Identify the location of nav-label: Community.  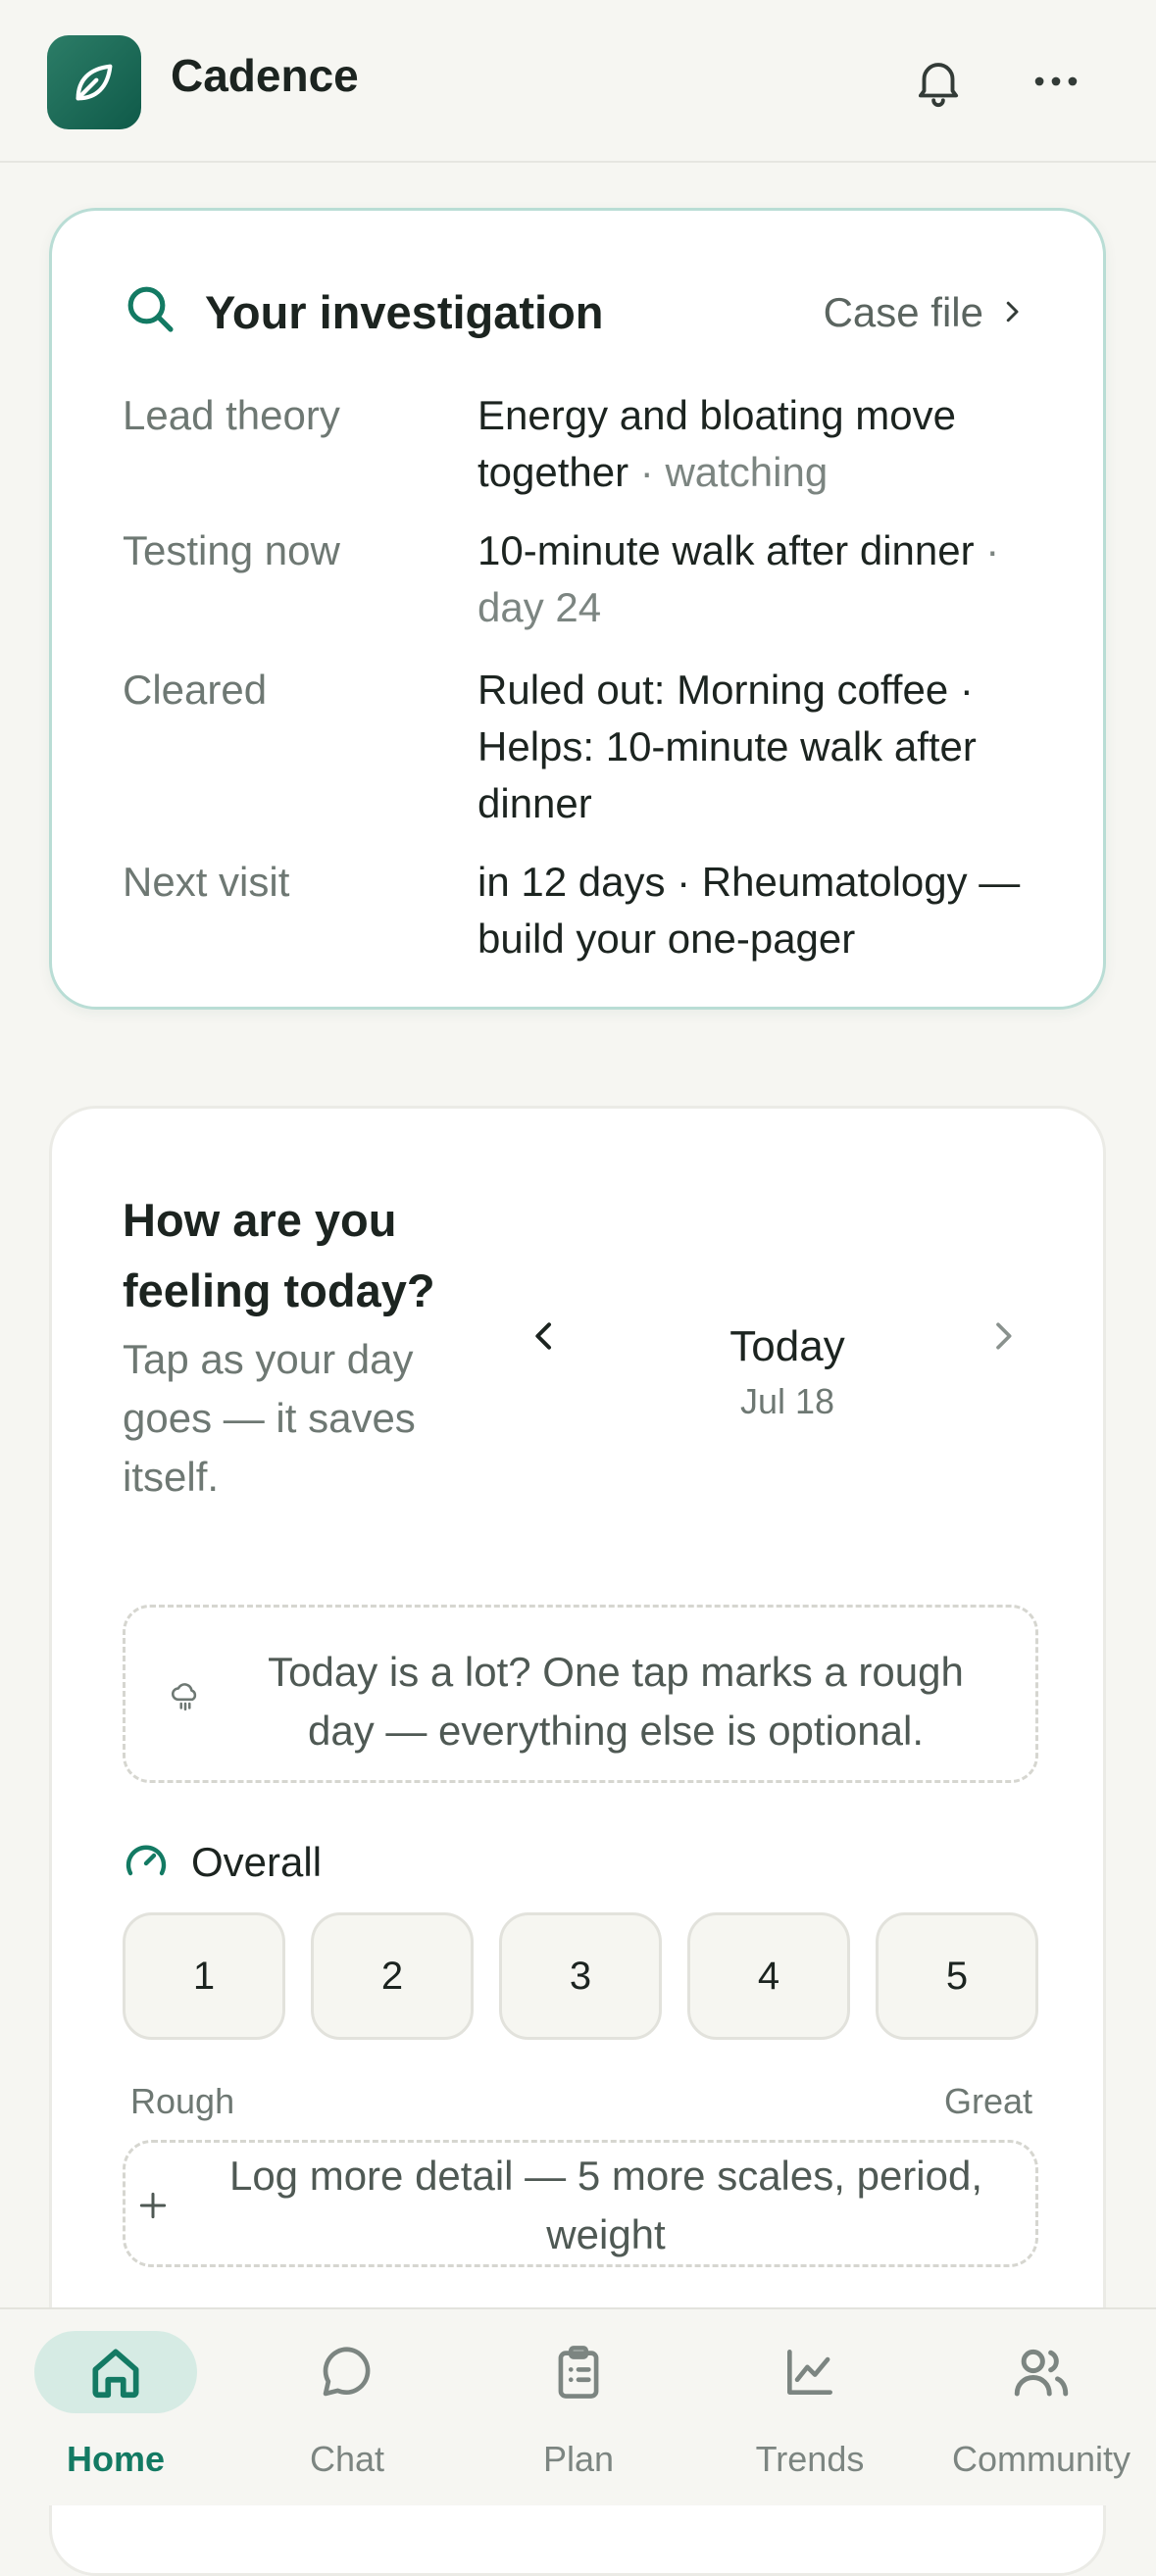
(1041, 2459).